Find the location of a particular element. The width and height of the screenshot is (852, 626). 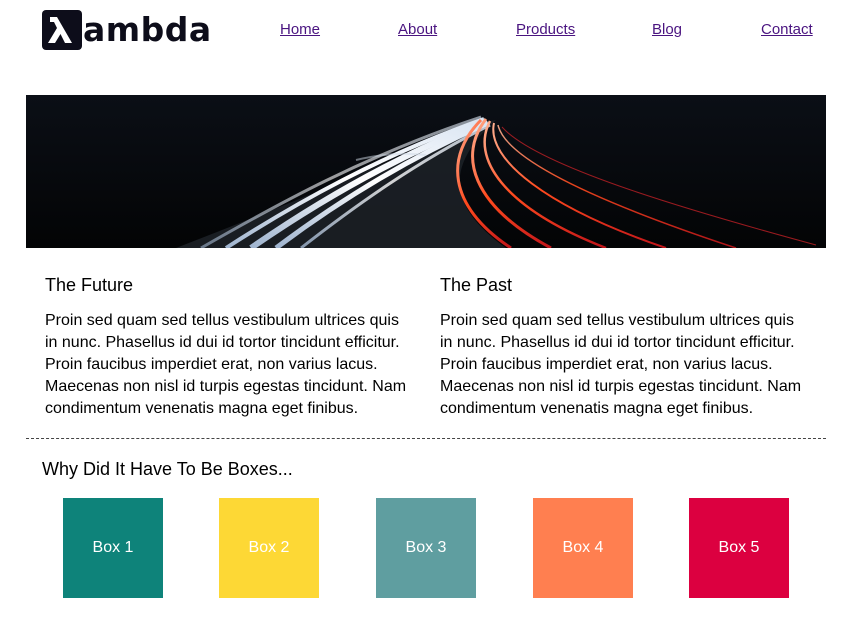

box-label: Box 3 is located at coordinates (426, 547).